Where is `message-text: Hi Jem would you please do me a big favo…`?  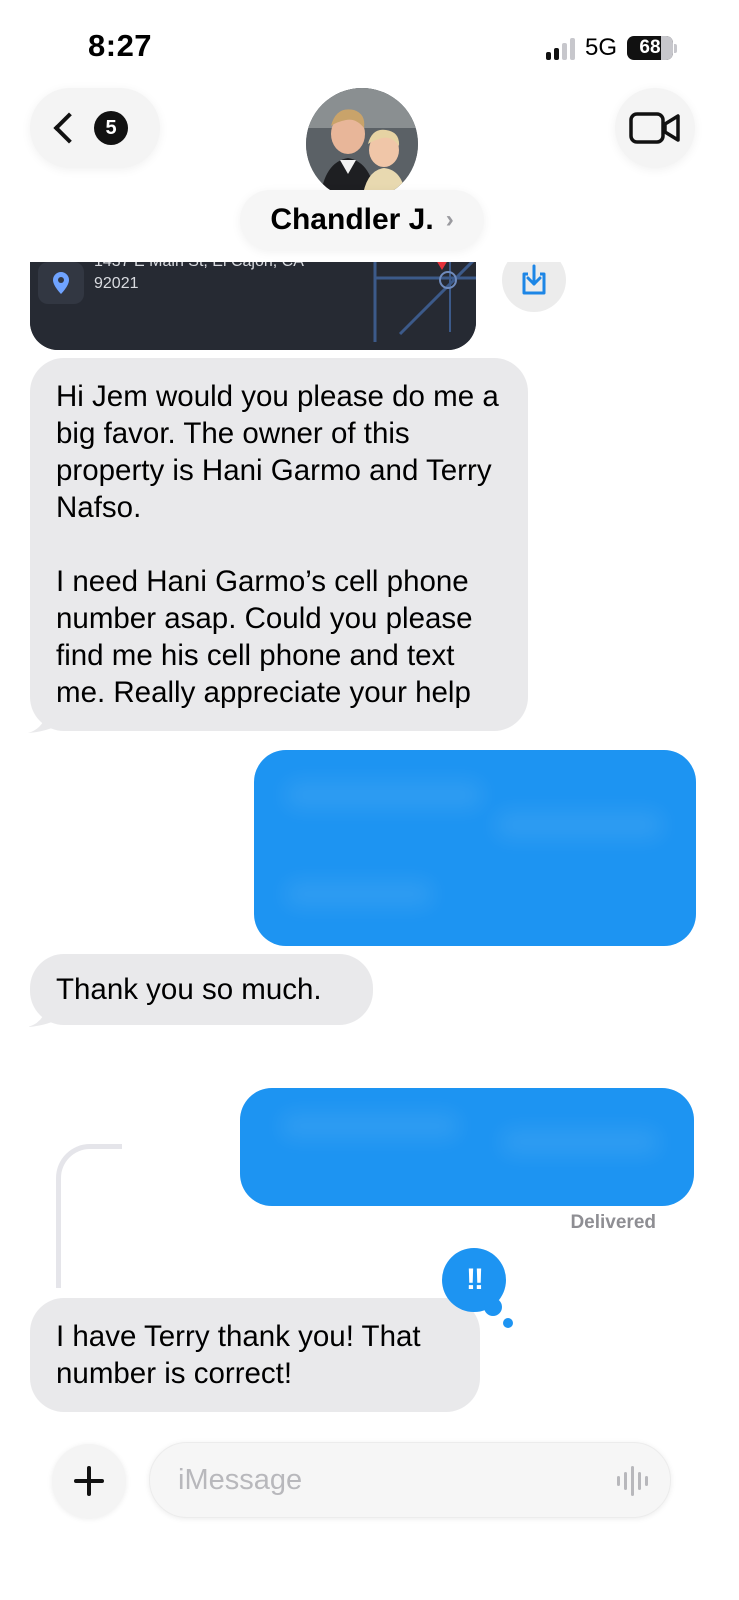
message-text: Hi Jem would you please do me a big favo… is located at coordinates (277, 544).